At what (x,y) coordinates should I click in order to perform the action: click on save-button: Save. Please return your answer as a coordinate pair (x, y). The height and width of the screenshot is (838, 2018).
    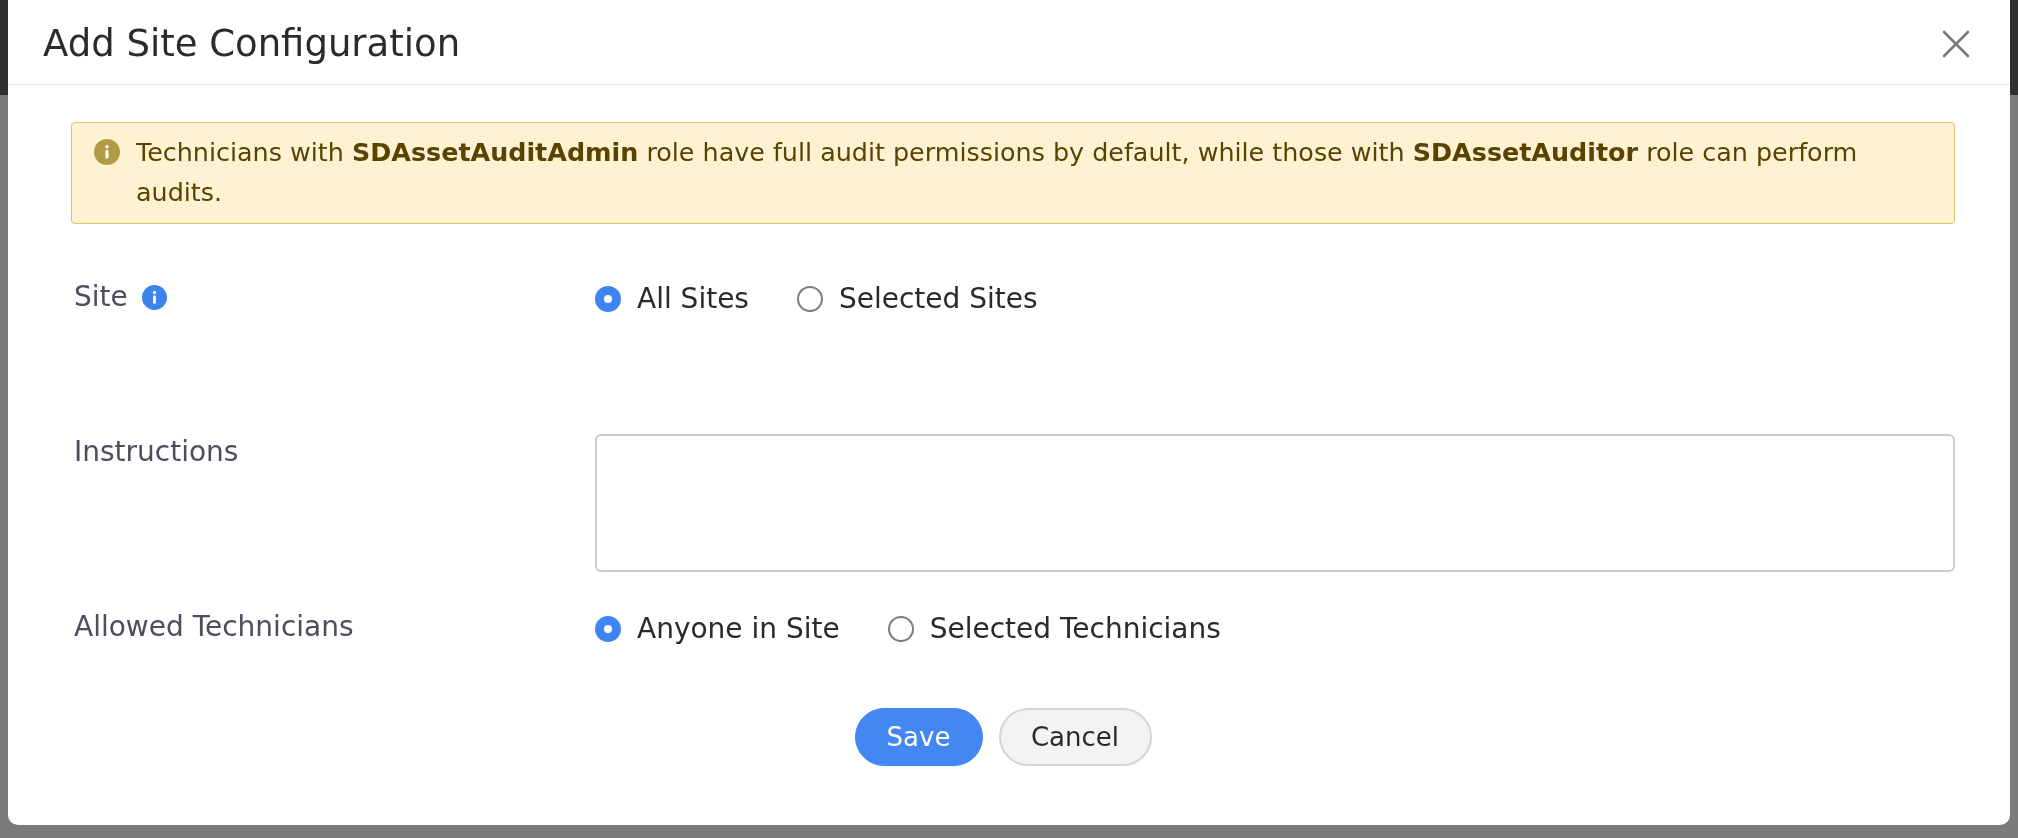
    Looking at the image, I should click on (918, 737).